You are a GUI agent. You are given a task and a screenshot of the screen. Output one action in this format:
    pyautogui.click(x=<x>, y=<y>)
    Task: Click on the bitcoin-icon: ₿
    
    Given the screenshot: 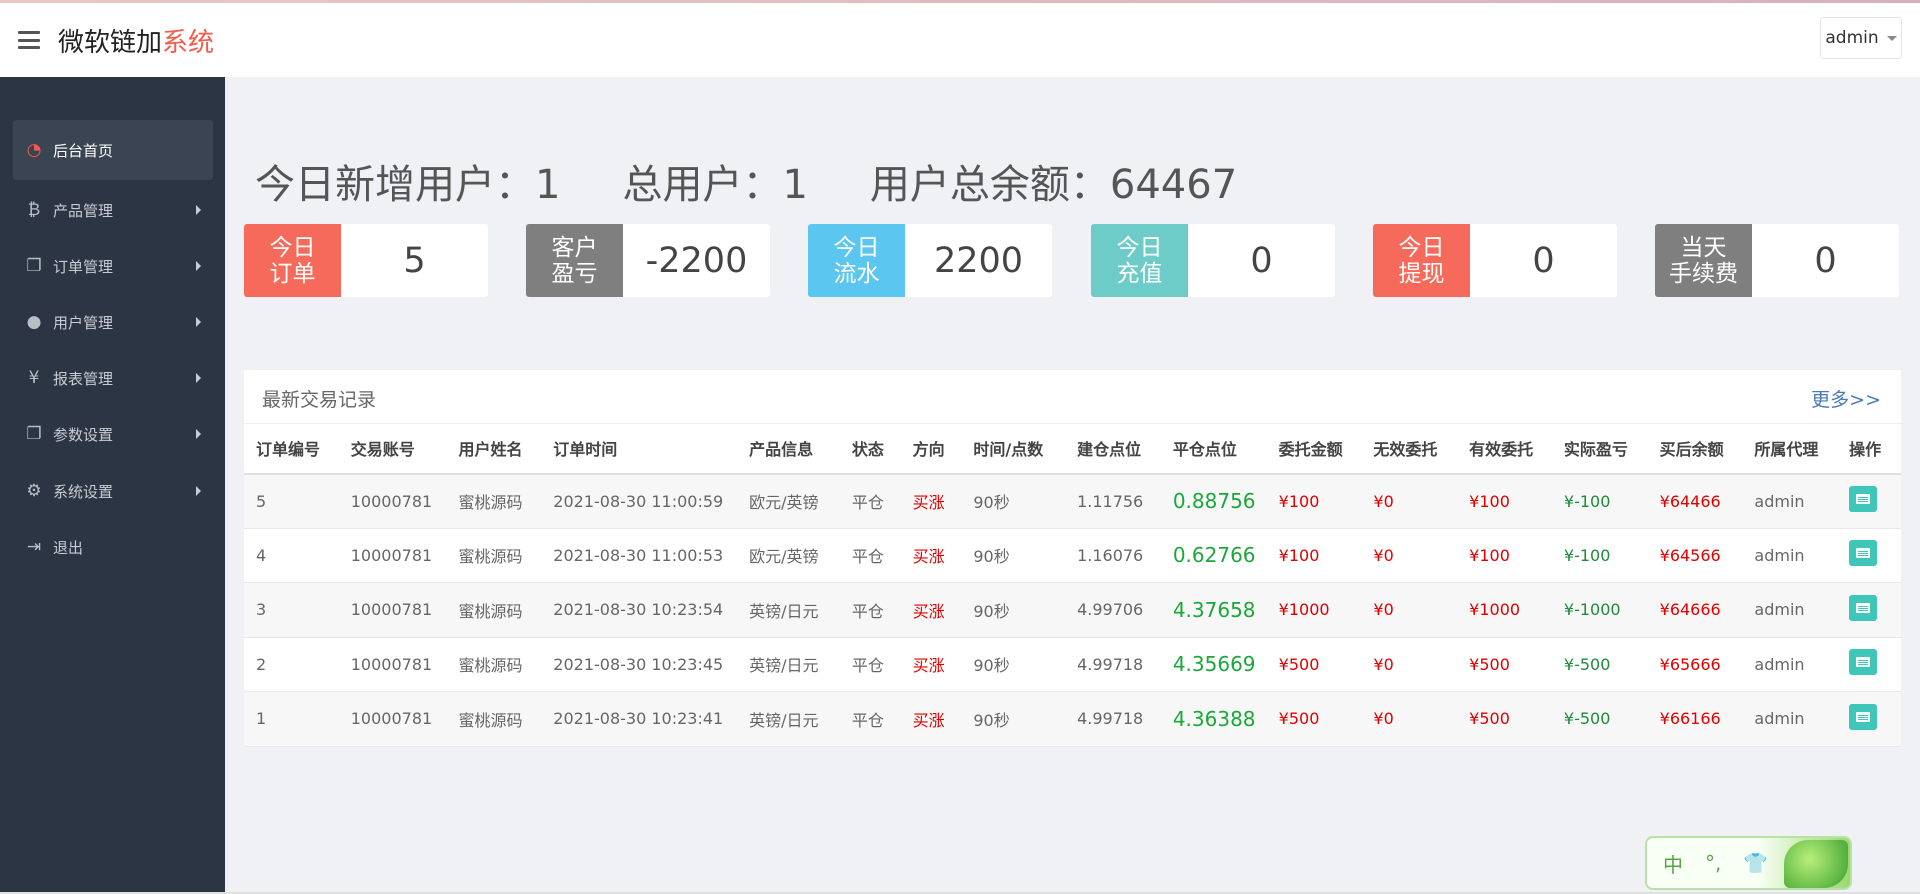 What is the action you would take?
    pyautogui.click(x=34, y=210)
    